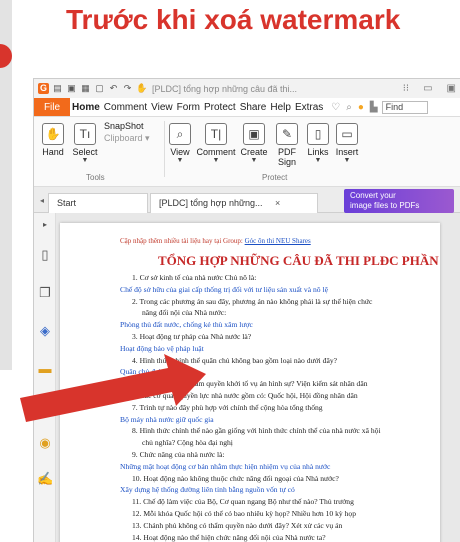 The width and height of the screenshot is (460, 542). What do you see at coordinates (216, 152) in the screenshot?
I see `comment-label: Comment` at bounding box center [216, 152].